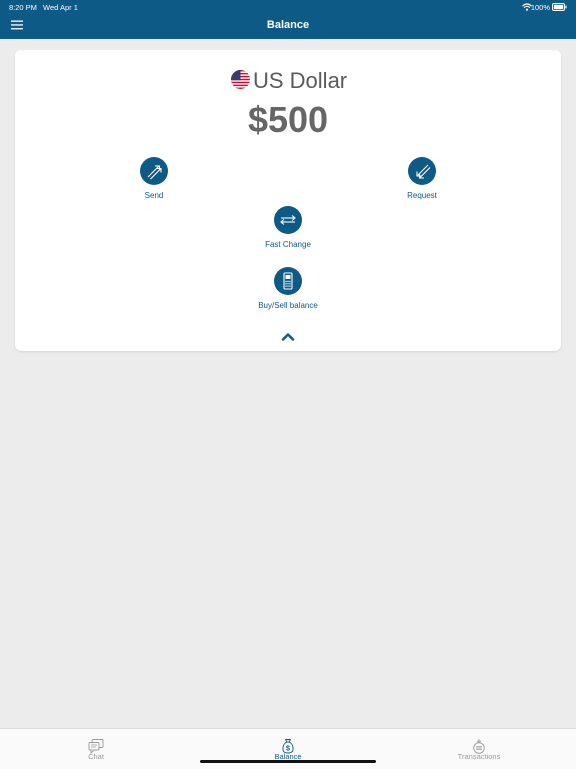 Image resolution: width=576 pixels, height=769 pixels. I want to click on chevron-up-icon, so click(288, 336).